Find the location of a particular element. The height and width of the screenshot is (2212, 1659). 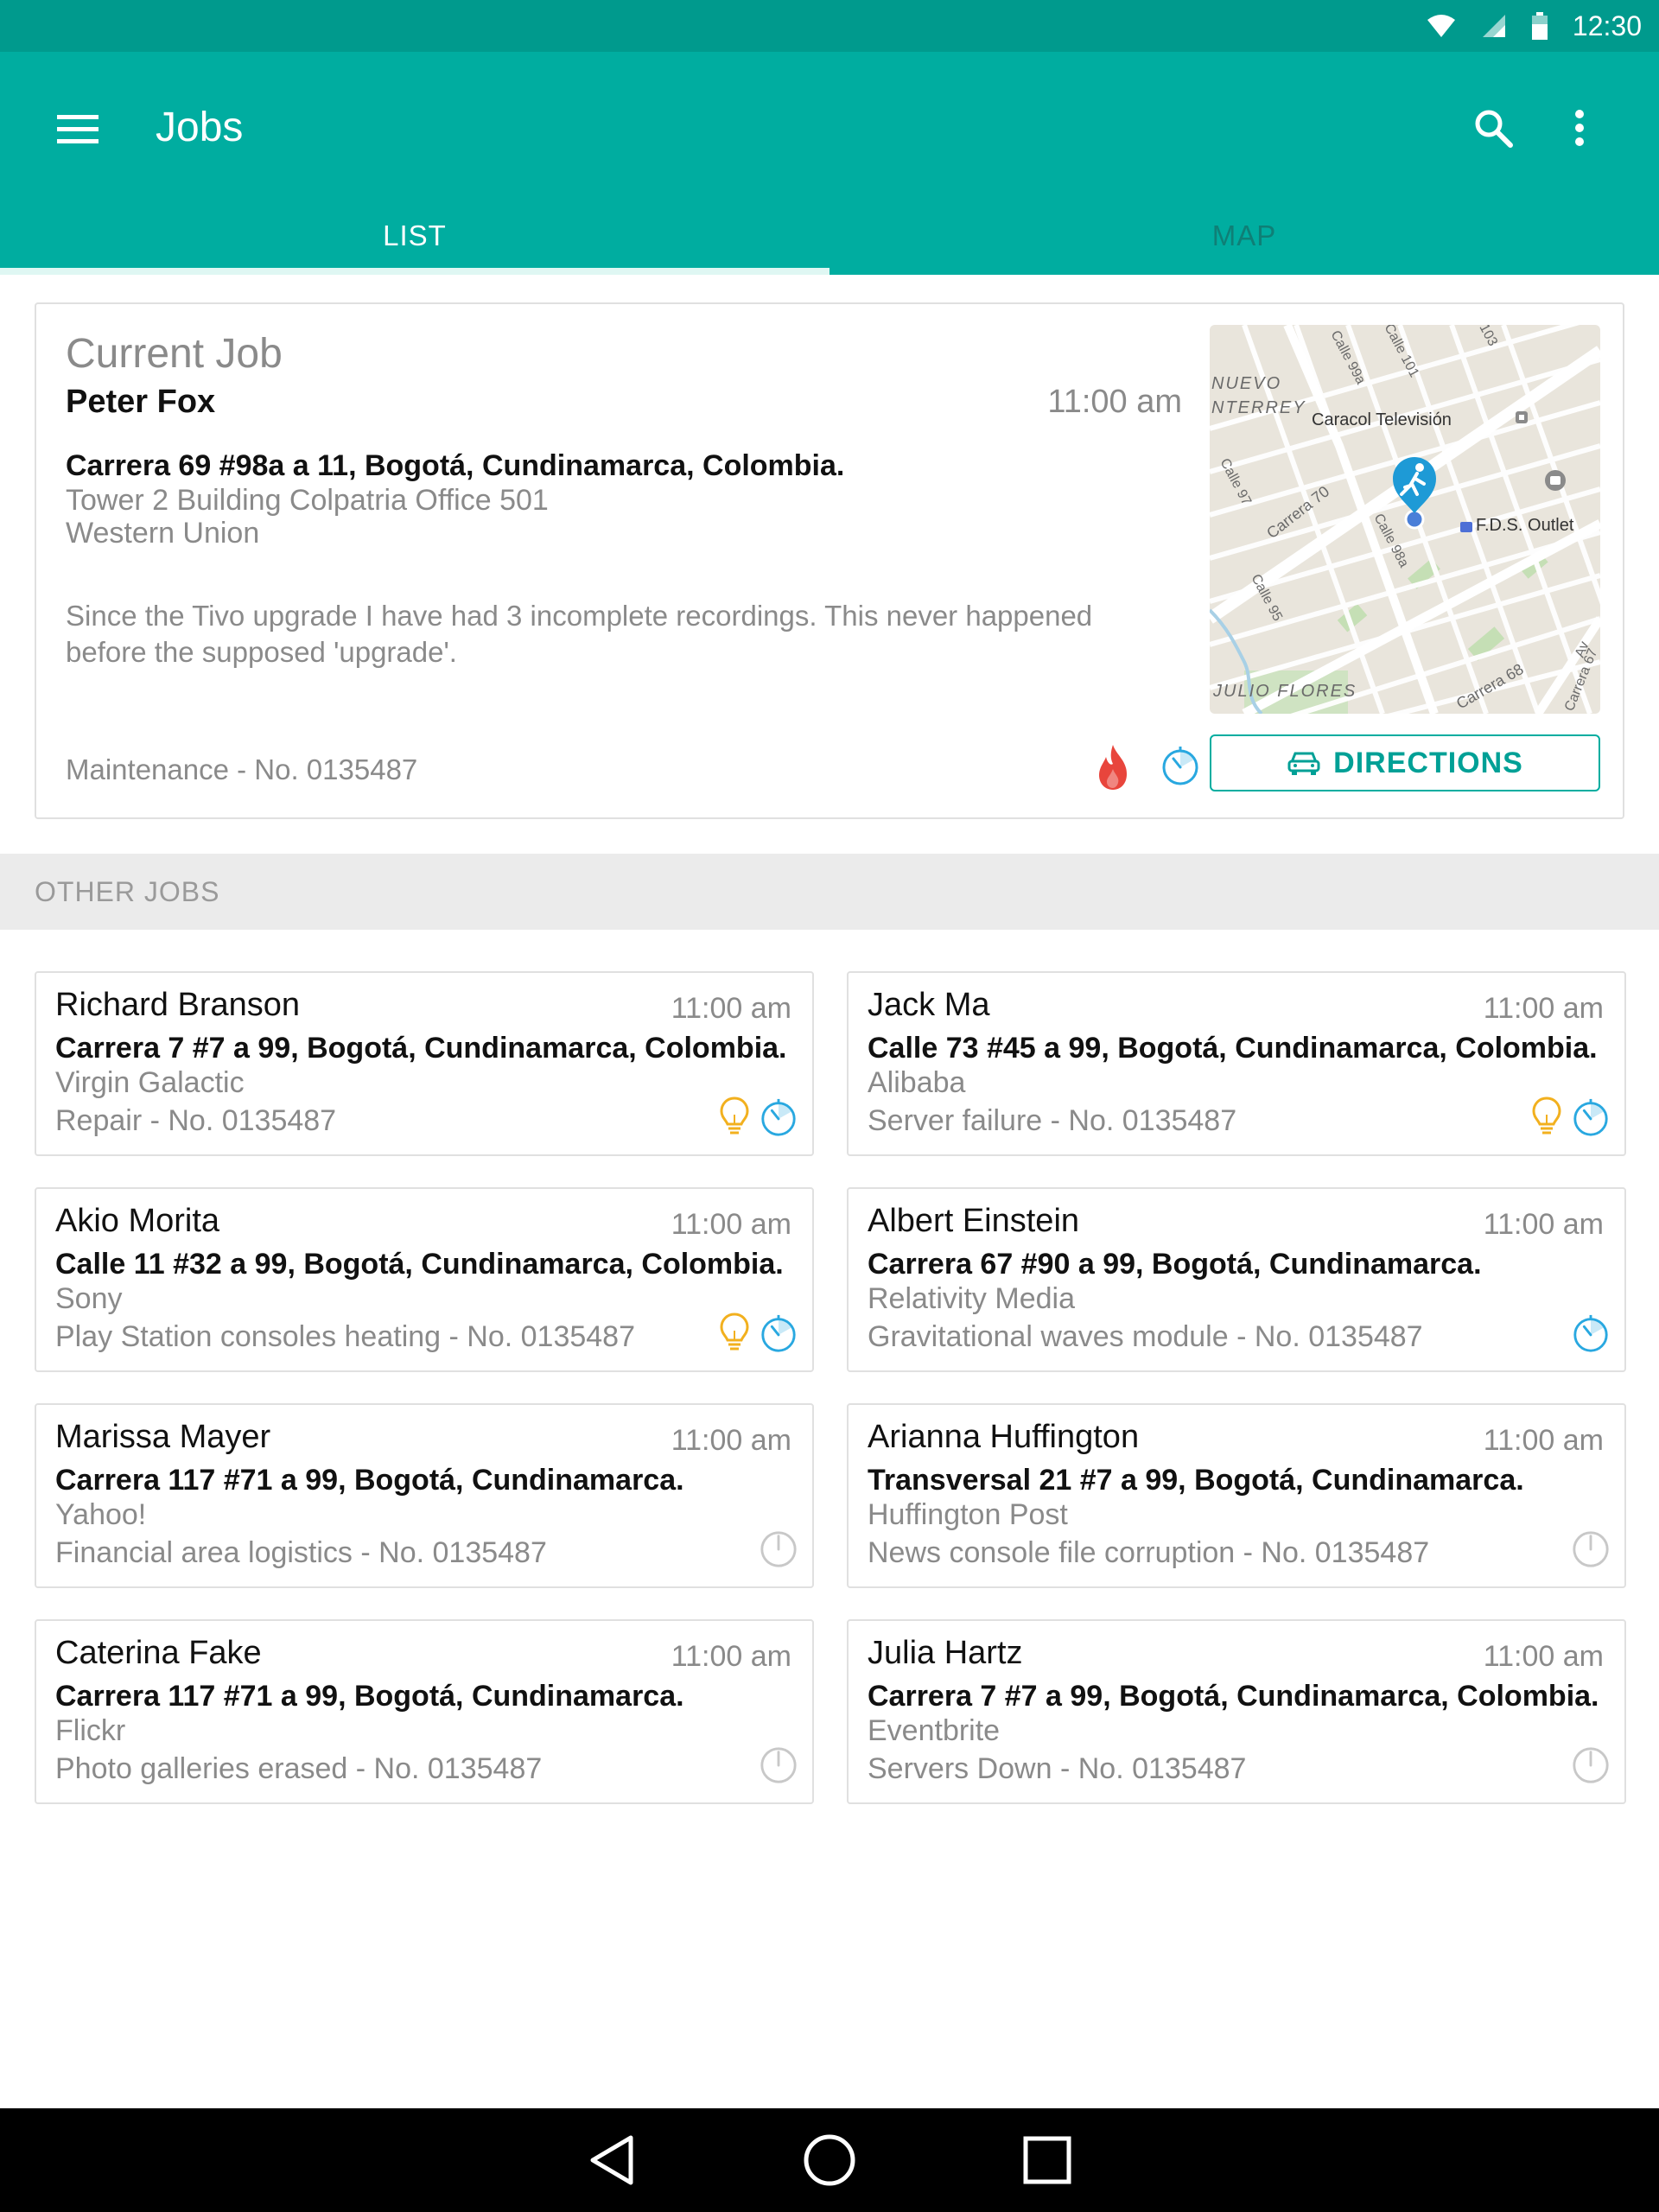

job-type: Financial area logistics - No. 0135487 is located at coordinates (301, 1552).